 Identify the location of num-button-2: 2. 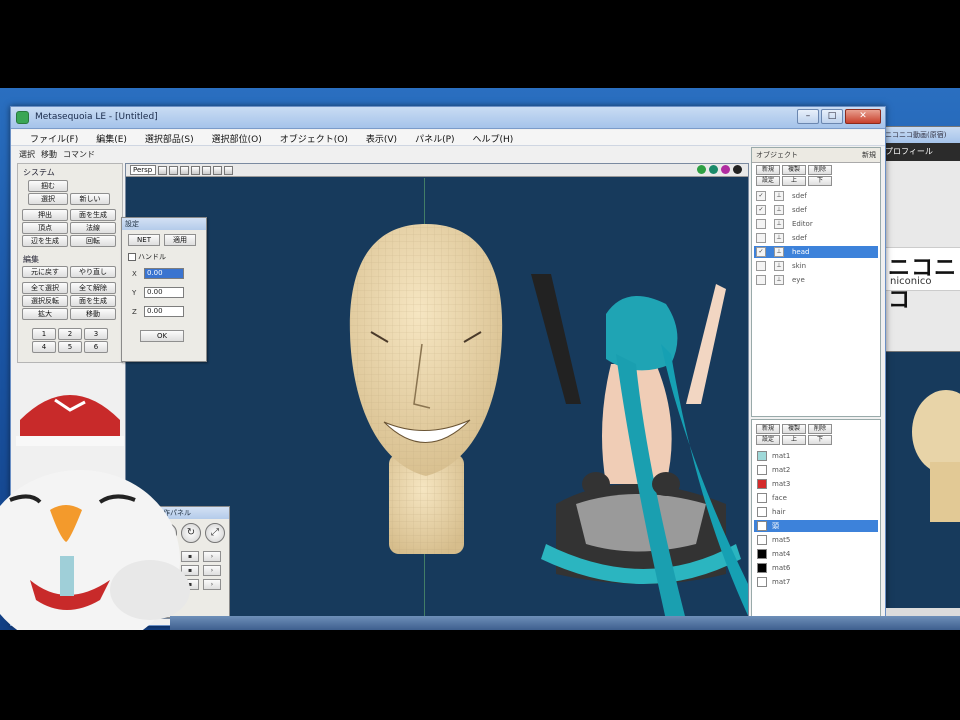
(70, 334).